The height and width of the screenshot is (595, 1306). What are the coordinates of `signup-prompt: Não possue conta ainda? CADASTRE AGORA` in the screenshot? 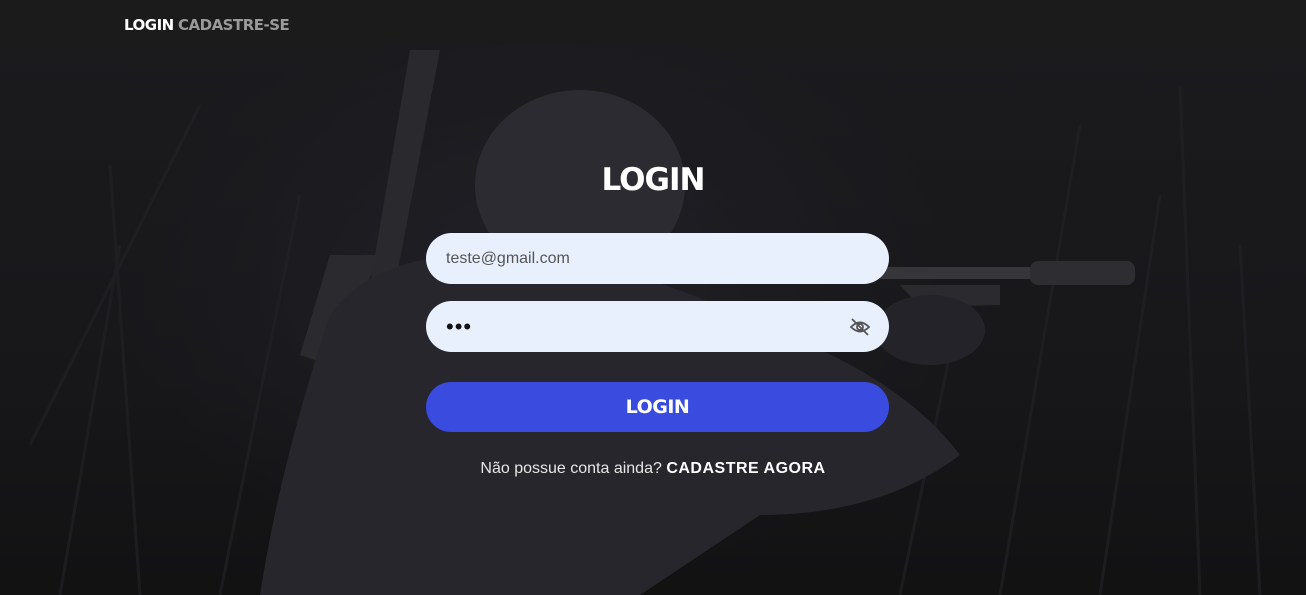 It's located at (653, 469).